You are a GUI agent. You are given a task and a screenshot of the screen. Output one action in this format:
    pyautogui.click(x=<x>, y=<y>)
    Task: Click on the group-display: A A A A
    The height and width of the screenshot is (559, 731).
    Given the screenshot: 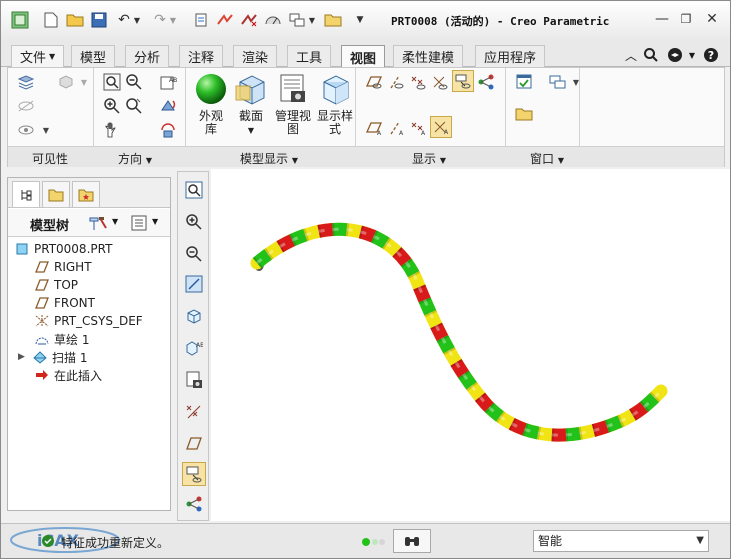 What is the action you would take?
    pyautogui.click(x=431, y=107)
    